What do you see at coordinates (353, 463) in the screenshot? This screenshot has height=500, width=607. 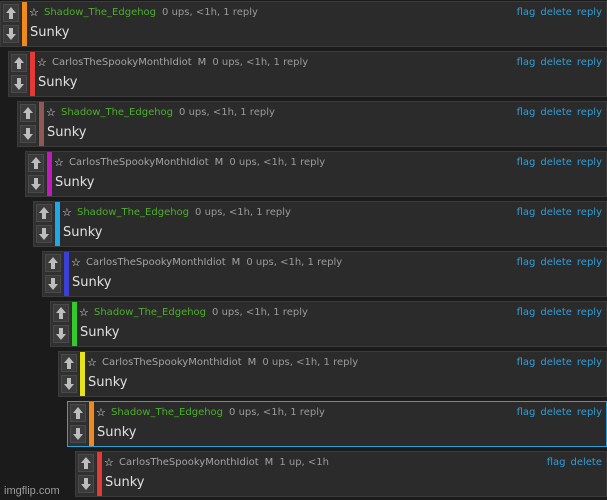 I see `comment-meta: ☆ CarlosTheSpookyMonthIdiot M 1 up, <1h` at bounding box center [353, 463].